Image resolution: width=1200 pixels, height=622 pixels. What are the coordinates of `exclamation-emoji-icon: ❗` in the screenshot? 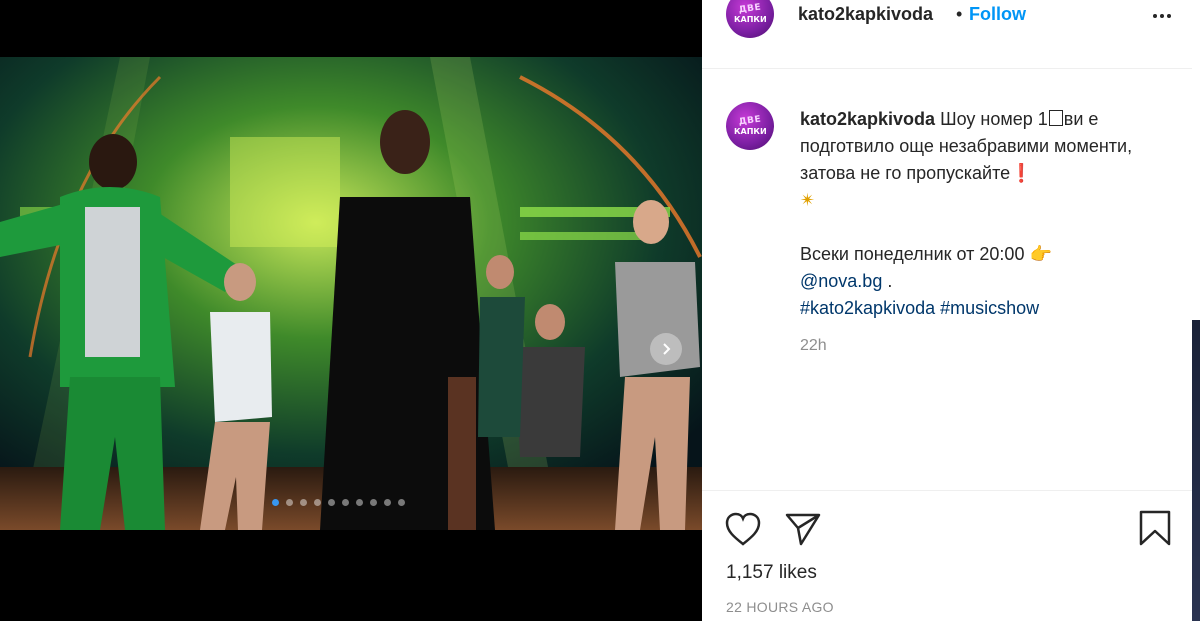 It's located at (1021, 173).